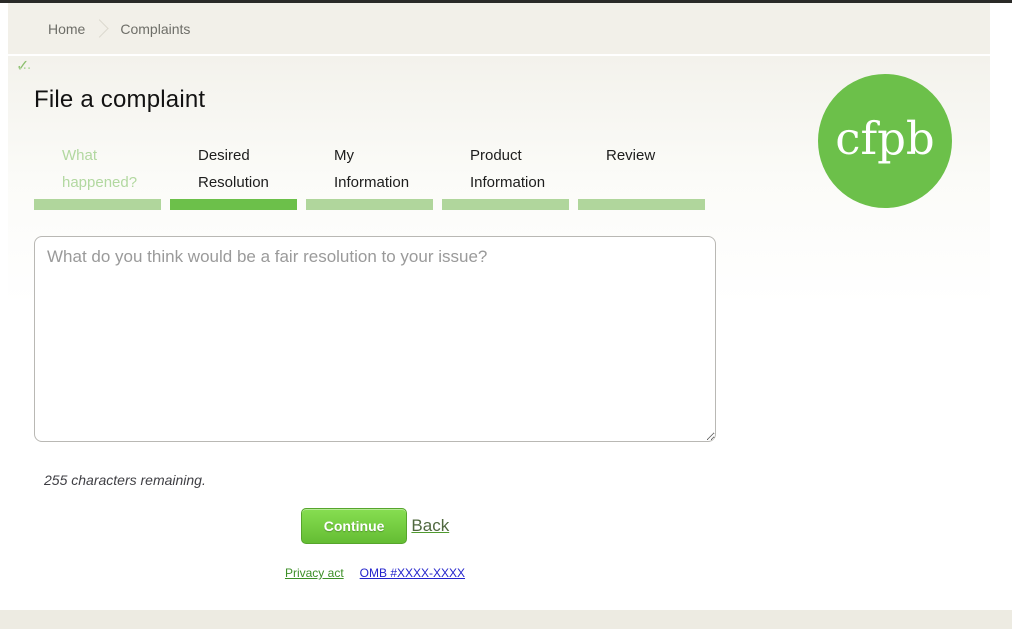  Describe the element at coordinates (508, 169) in the screenshot. I see `tab-product-information-label: Product Information` at that location.